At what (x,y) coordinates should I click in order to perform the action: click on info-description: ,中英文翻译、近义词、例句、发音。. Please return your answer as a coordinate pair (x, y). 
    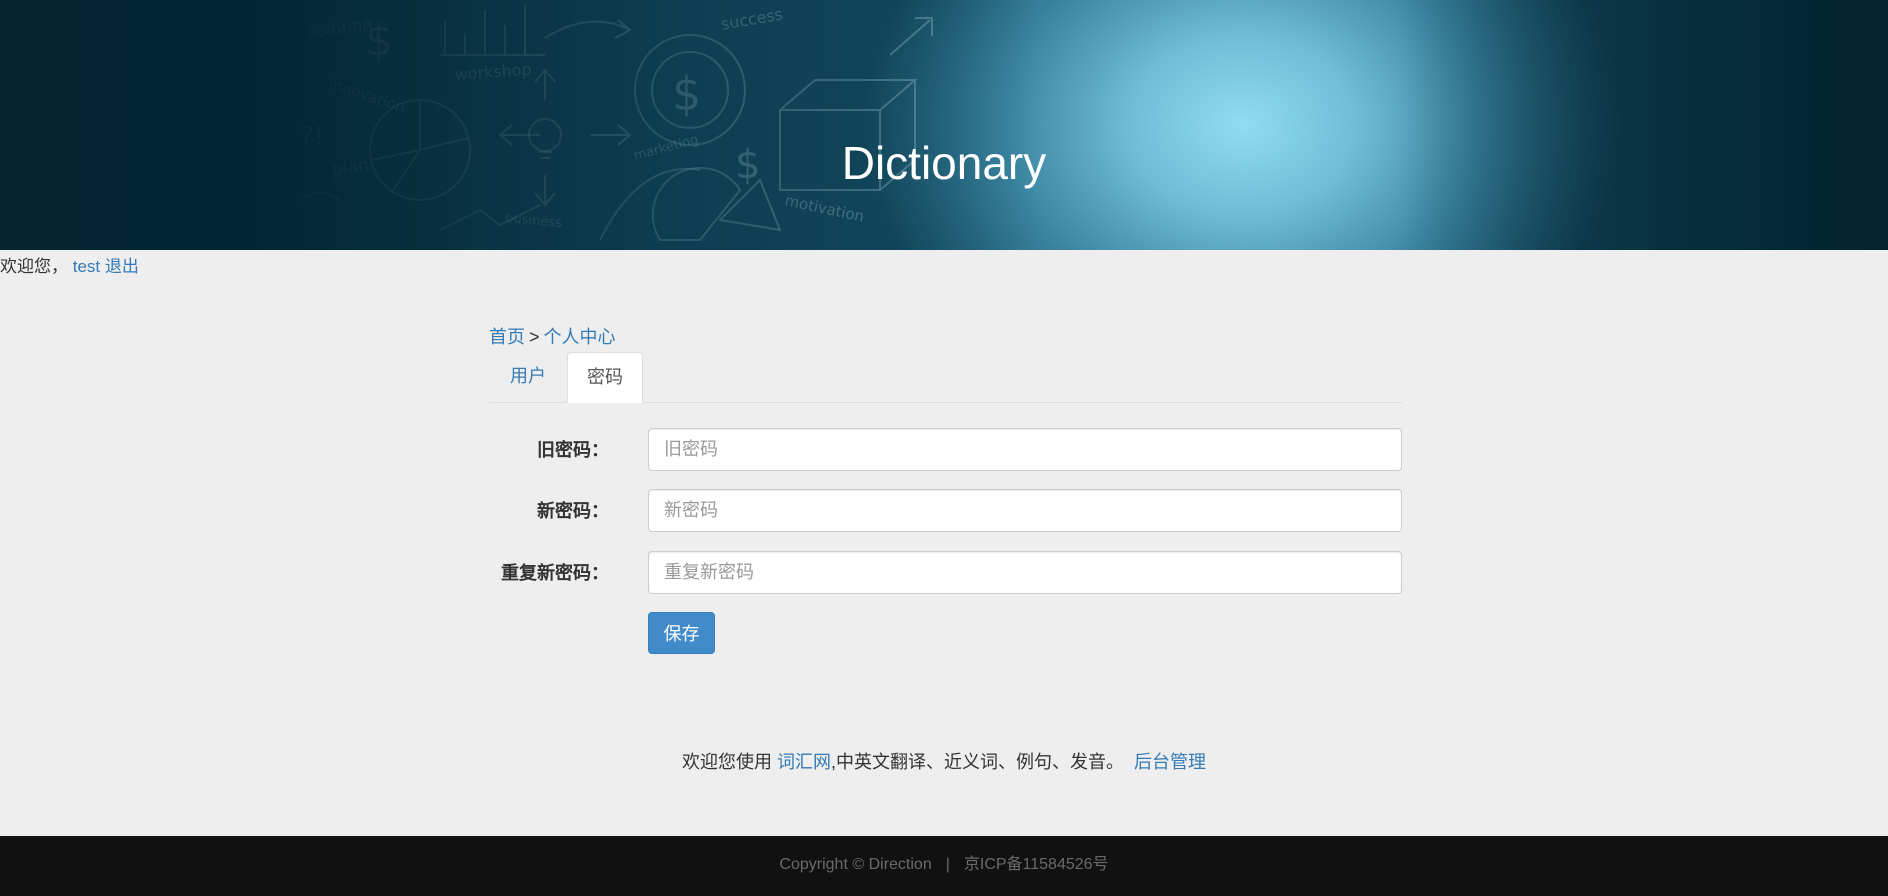
    Looking at the image, I should click on (977, 762).